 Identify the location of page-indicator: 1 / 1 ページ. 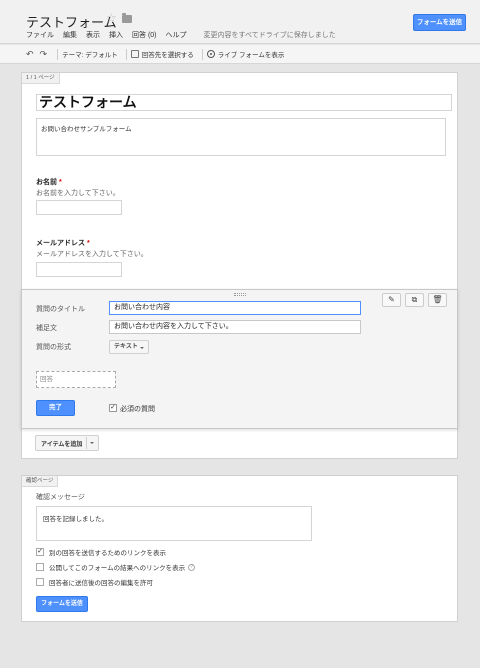
(41, 78).